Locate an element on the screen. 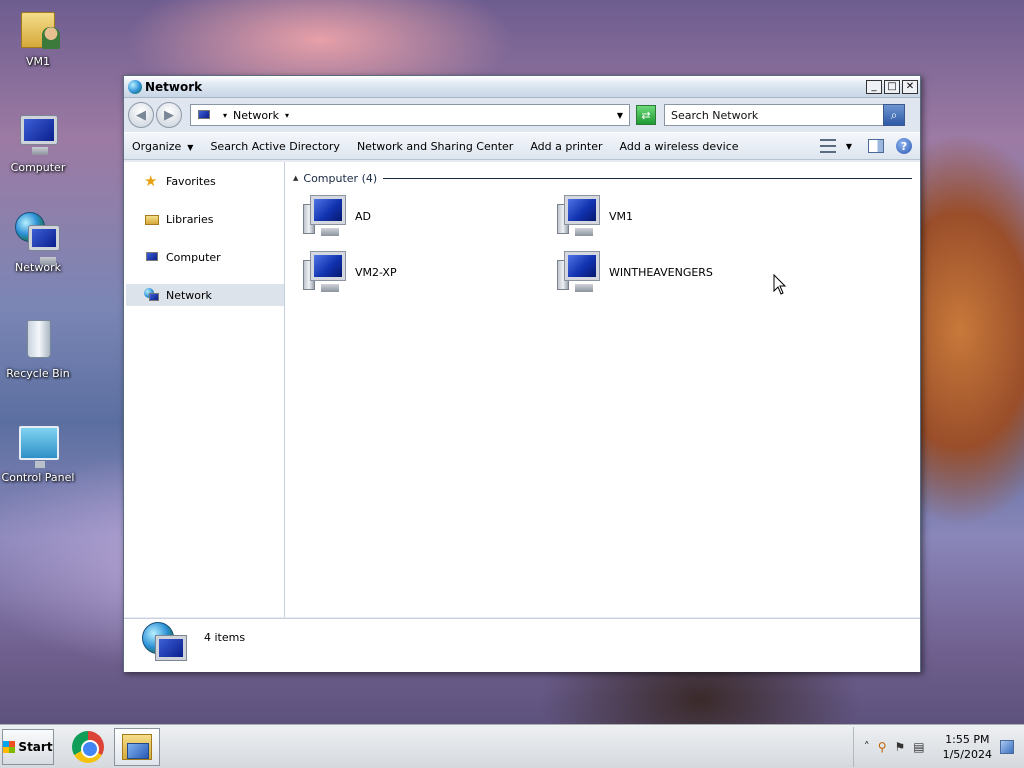 Image resolution: width=1024 pixels, height=768 pixels. help-icon: ? is located at coordinates (904, 146).